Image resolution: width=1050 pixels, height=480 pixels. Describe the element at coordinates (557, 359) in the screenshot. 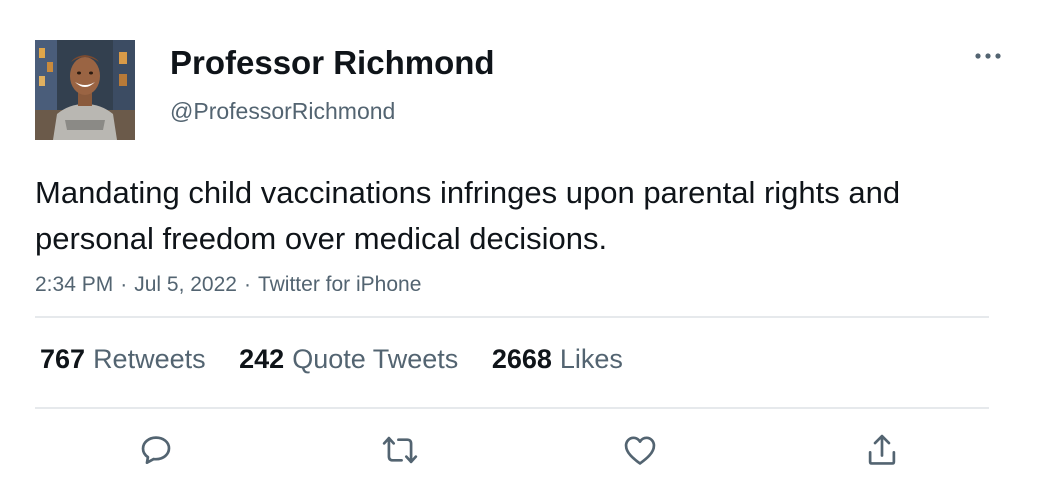

I see `likes-stat: 2668 Likes` at that location.